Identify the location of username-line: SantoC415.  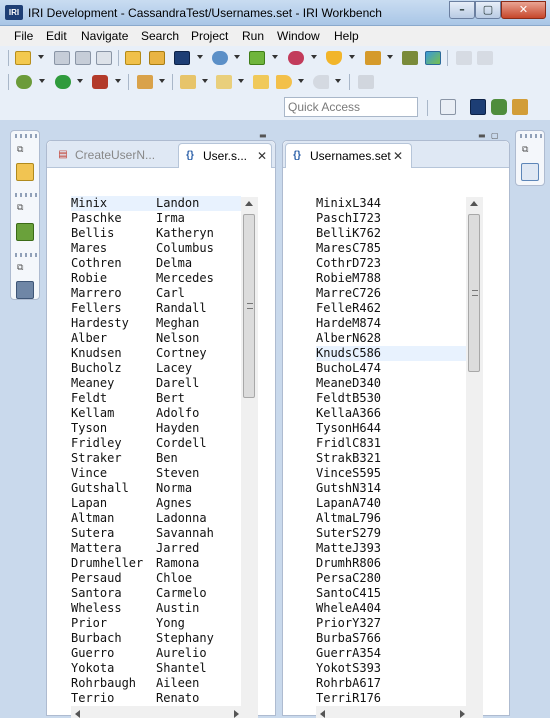
(391, 593).